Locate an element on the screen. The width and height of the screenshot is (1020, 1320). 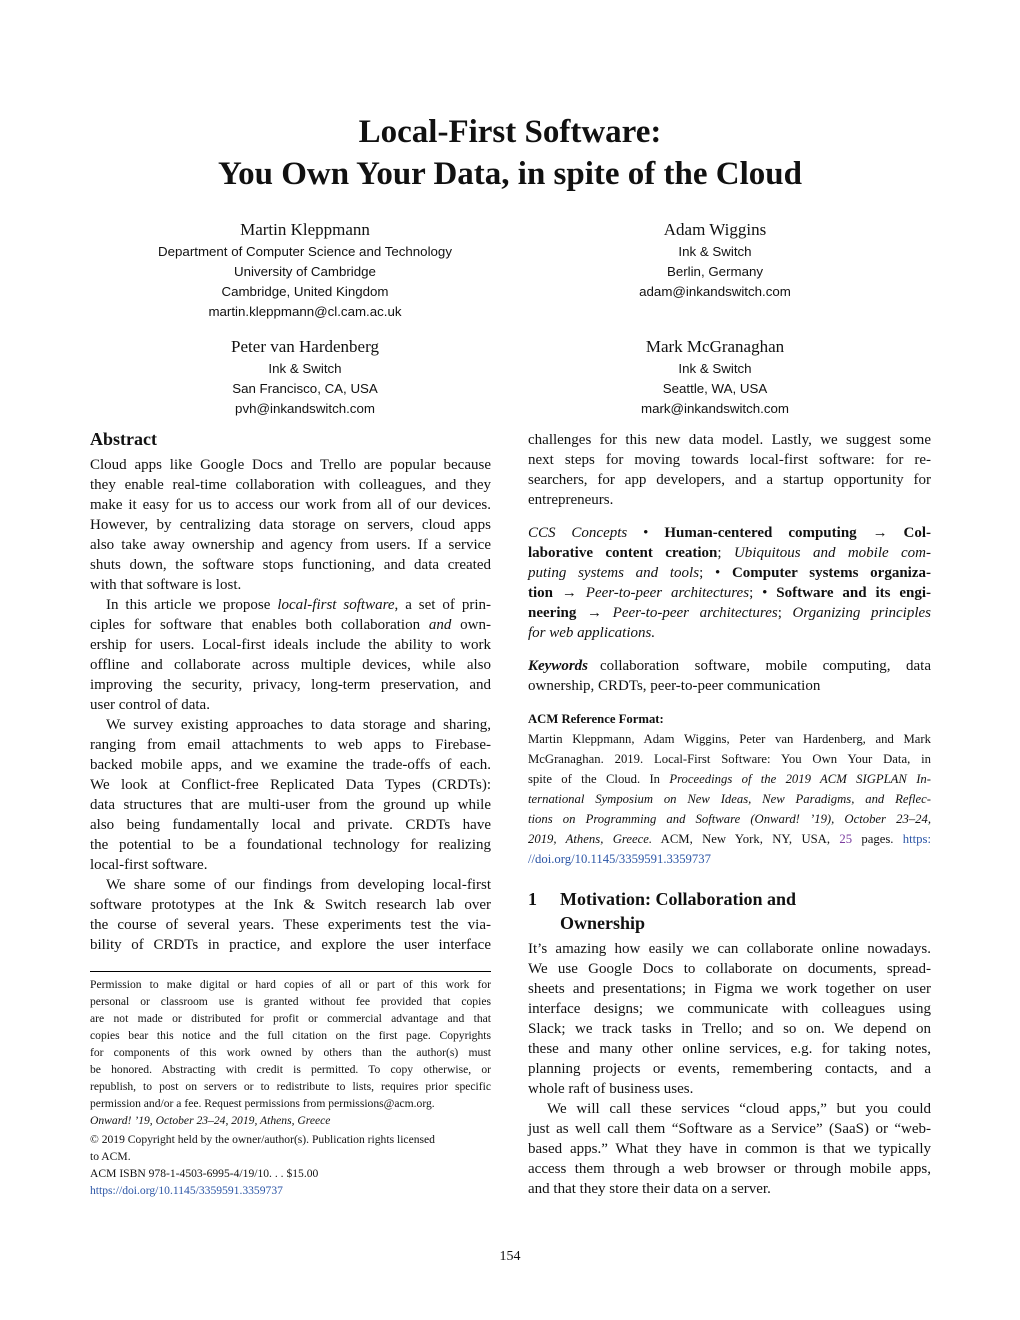
author-name: Peter van Hardenberg is located at coordinates (305, 346).